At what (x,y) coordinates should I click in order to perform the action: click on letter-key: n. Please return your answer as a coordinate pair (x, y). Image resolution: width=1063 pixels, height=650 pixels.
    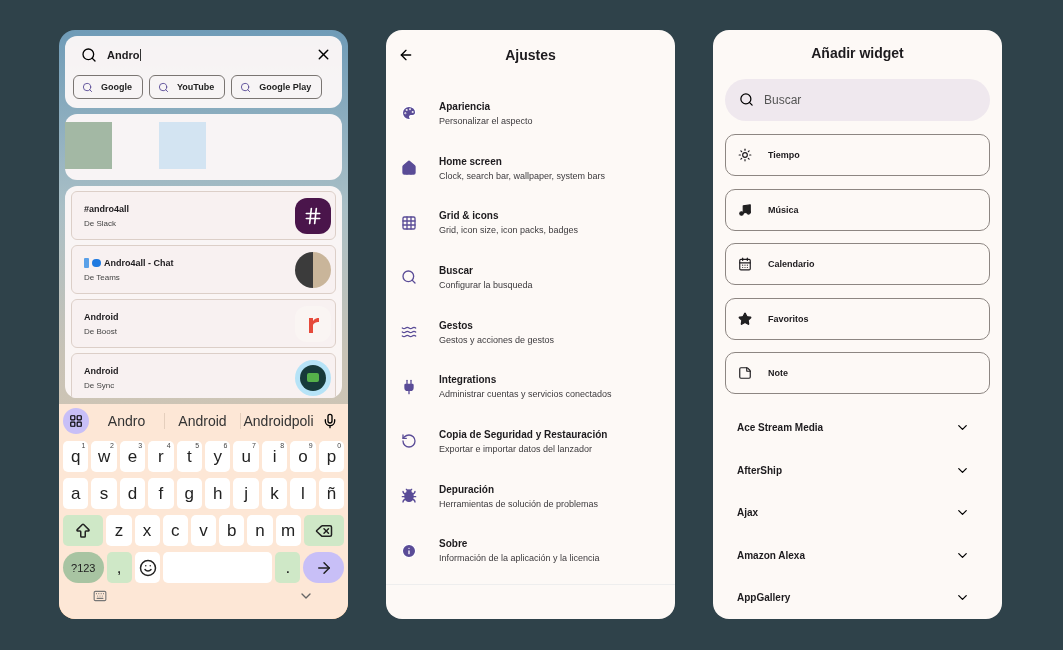
    Looking at the image, I should click on (260, 530).